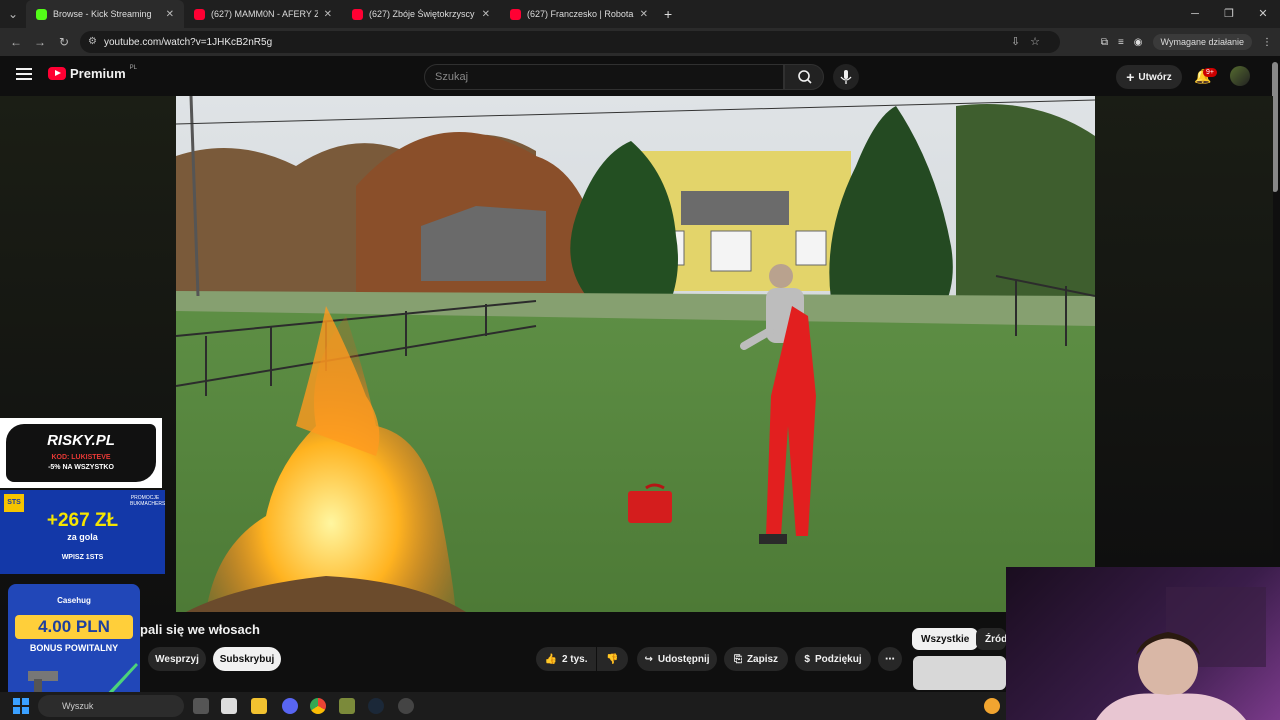  What do you see at coordinates (1267, 42) in the screenshot?
I see `menu-kebab-icon: ⋮` at bounding box center [1267, 42].